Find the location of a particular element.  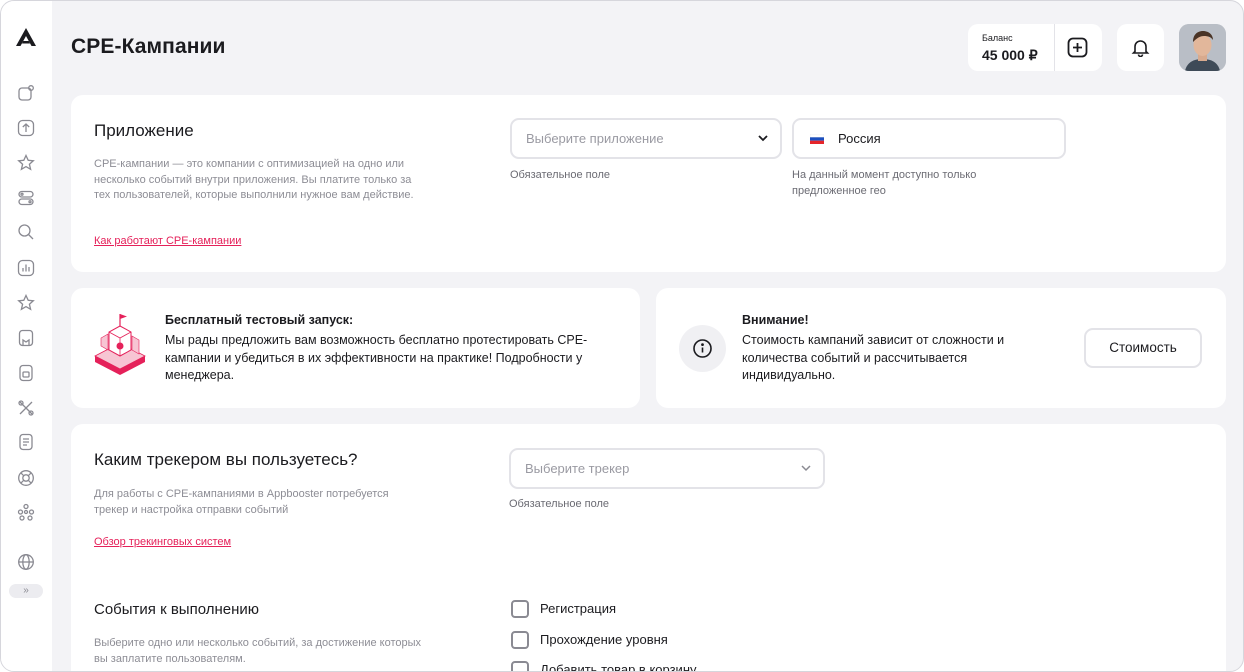

events-section-title: События к выполнению is located at coordinates (176, 609).